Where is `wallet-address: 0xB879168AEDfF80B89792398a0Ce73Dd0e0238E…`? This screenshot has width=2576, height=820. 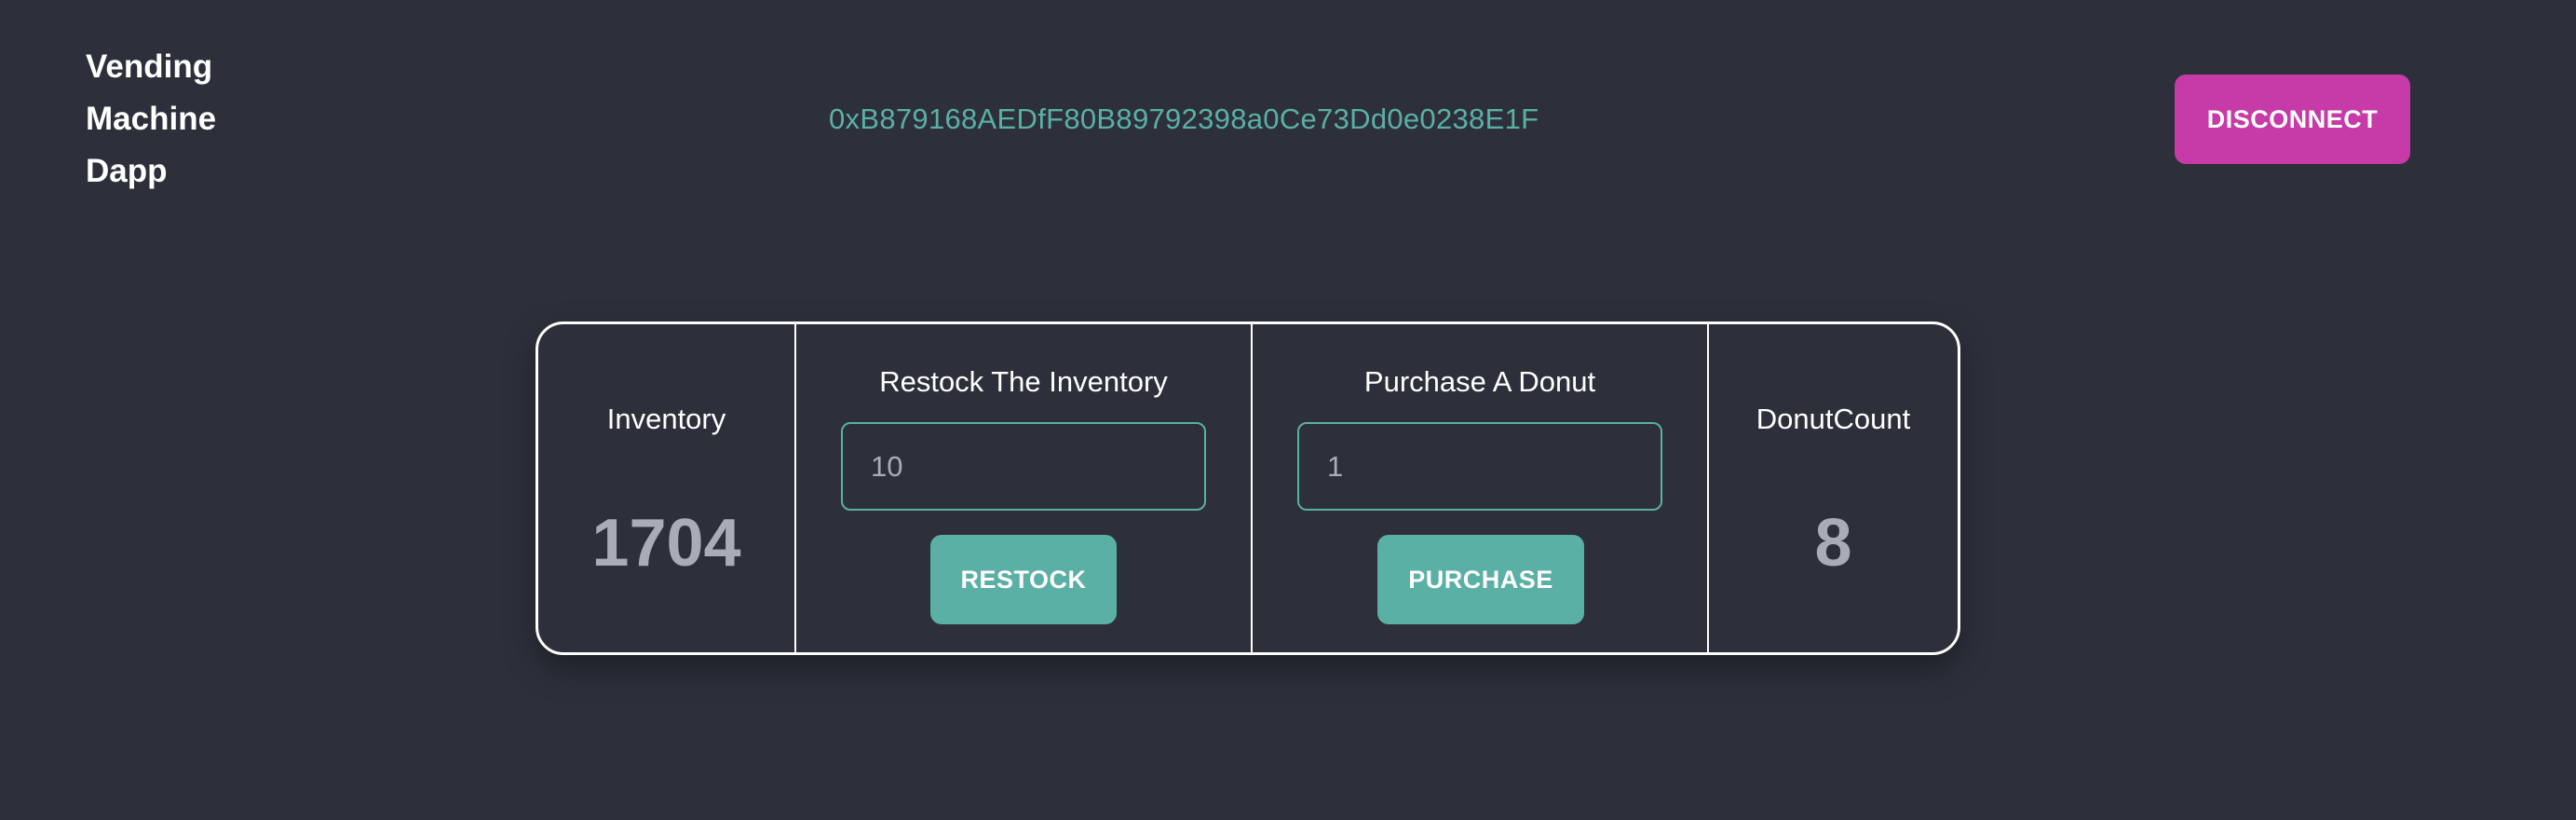 wallet-address: 0xB879168AEDfF80B89792398a0Ce73Dd0e0238E… is located at coordinates (1184, 118).